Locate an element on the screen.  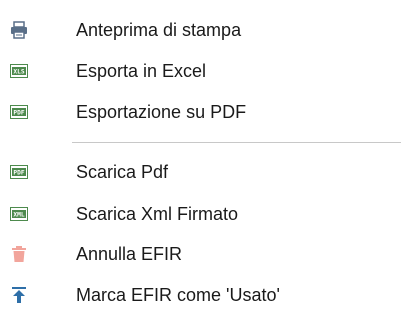
icon-text: XML is located at coordinates (18, 215).